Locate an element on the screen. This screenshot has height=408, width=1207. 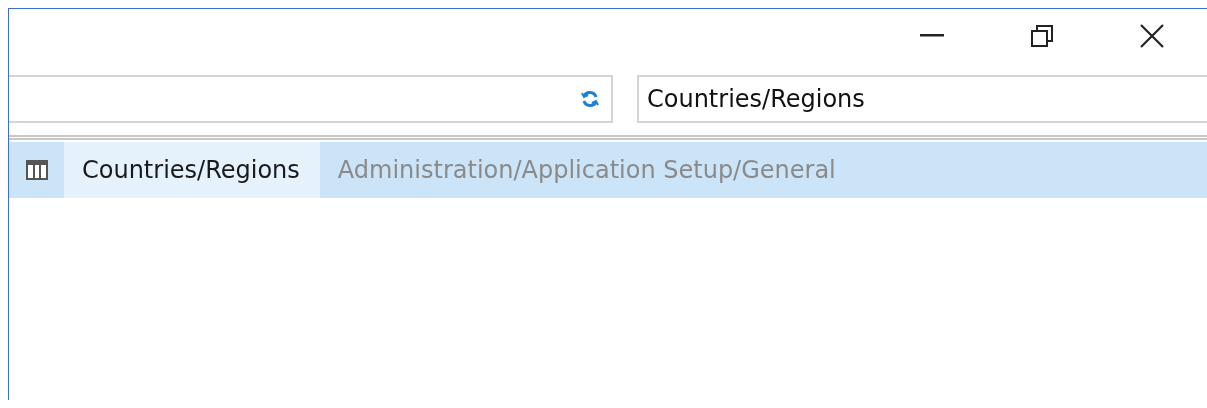
result-name: Countries/Regions is located at coordinates (192, 170).